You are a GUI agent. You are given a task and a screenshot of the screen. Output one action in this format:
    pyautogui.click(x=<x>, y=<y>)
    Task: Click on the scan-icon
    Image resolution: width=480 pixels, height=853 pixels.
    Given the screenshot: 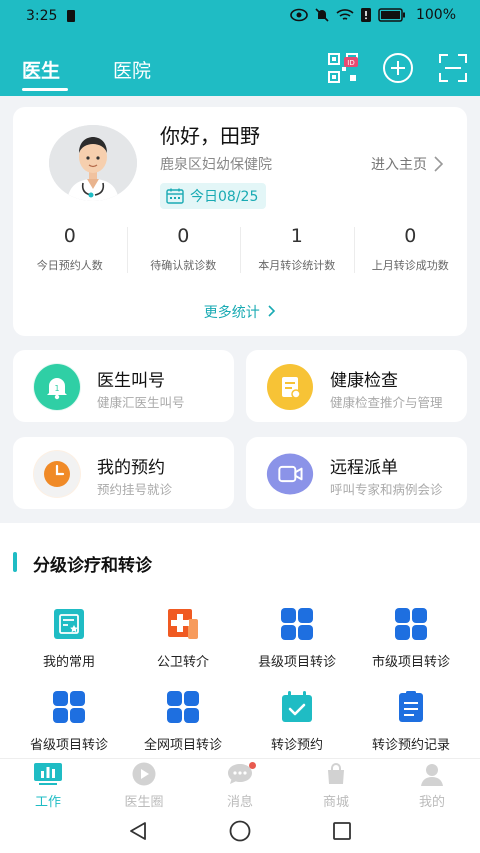 What is the action you would take?
    pyautogui.click(x=453, y=68)
    